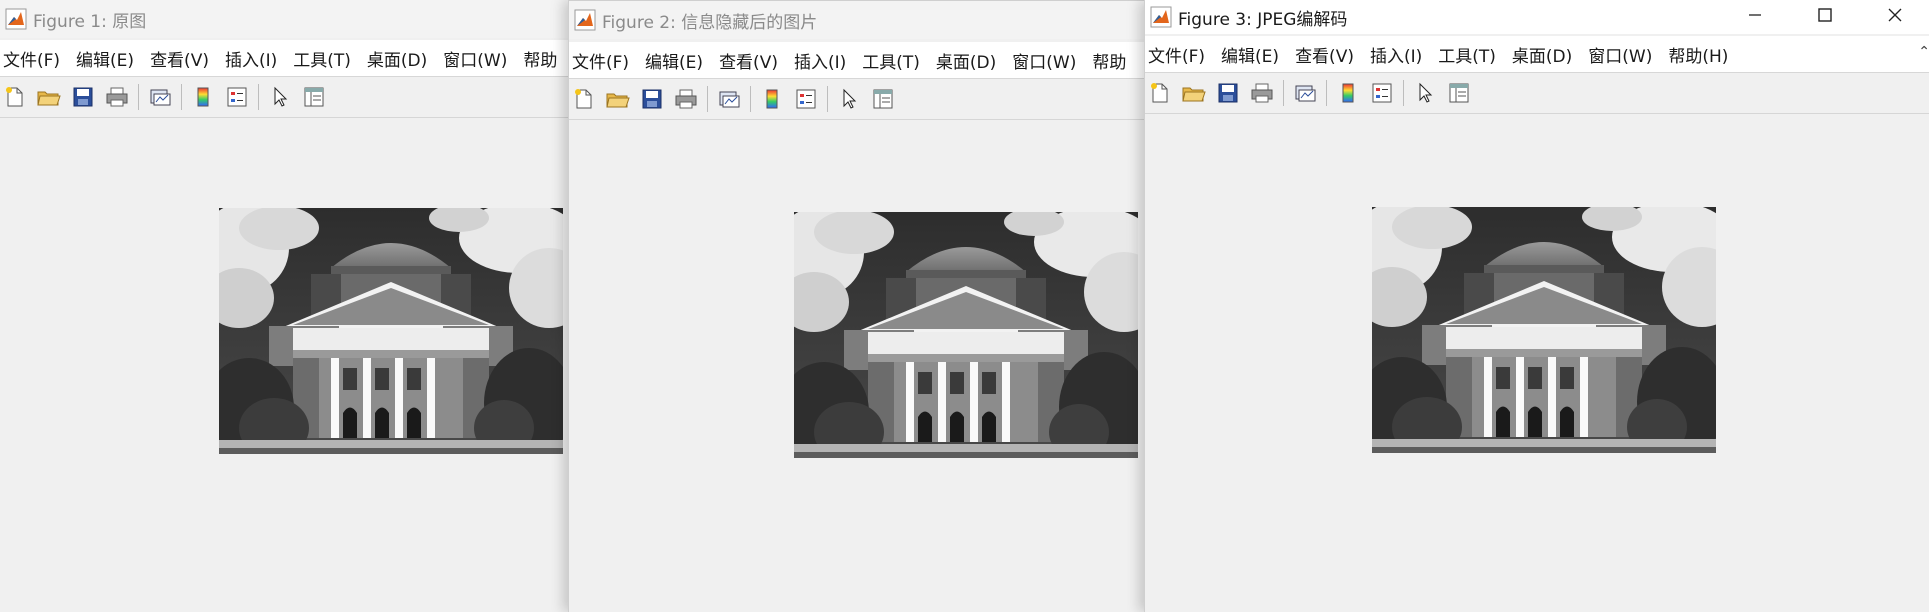 The image size is (1929, 612). What do you see at coordinates (90, 21) in the screenshot?
I see `window-title: Figure 1: 原图` at bounding box center [90, 21].